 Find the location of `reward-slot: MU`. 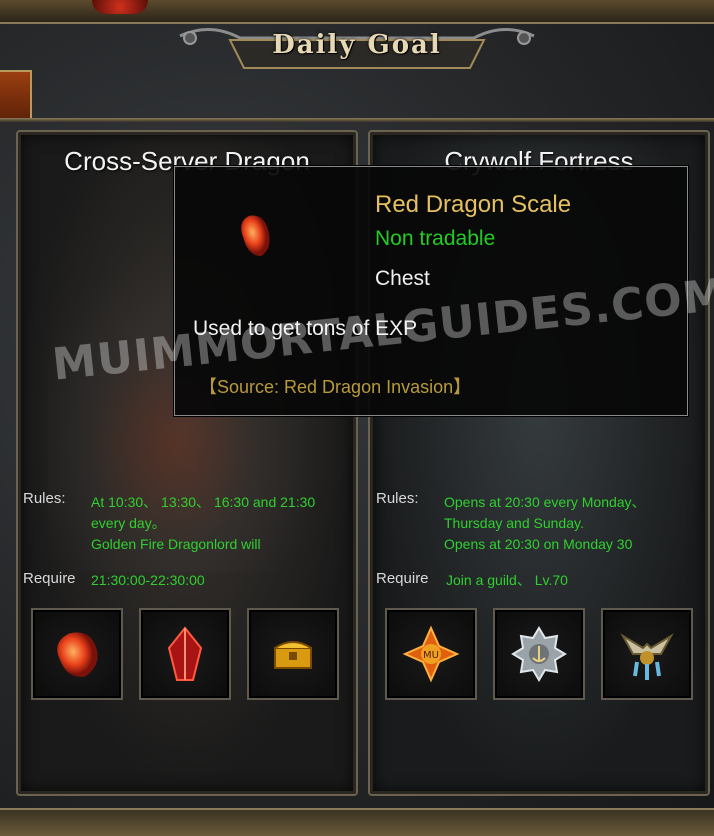

reward-slot: MU is located at coordinates (431, 654).